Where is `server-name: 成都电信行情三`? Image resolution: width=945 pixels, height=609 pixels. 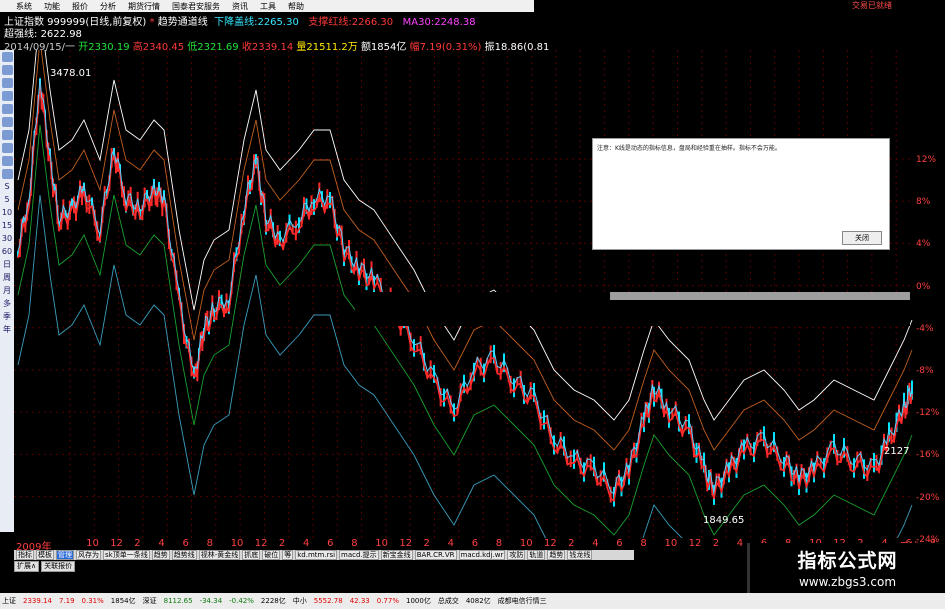 server-name: 成都电信行情三 is located at coordinates (522, 601).